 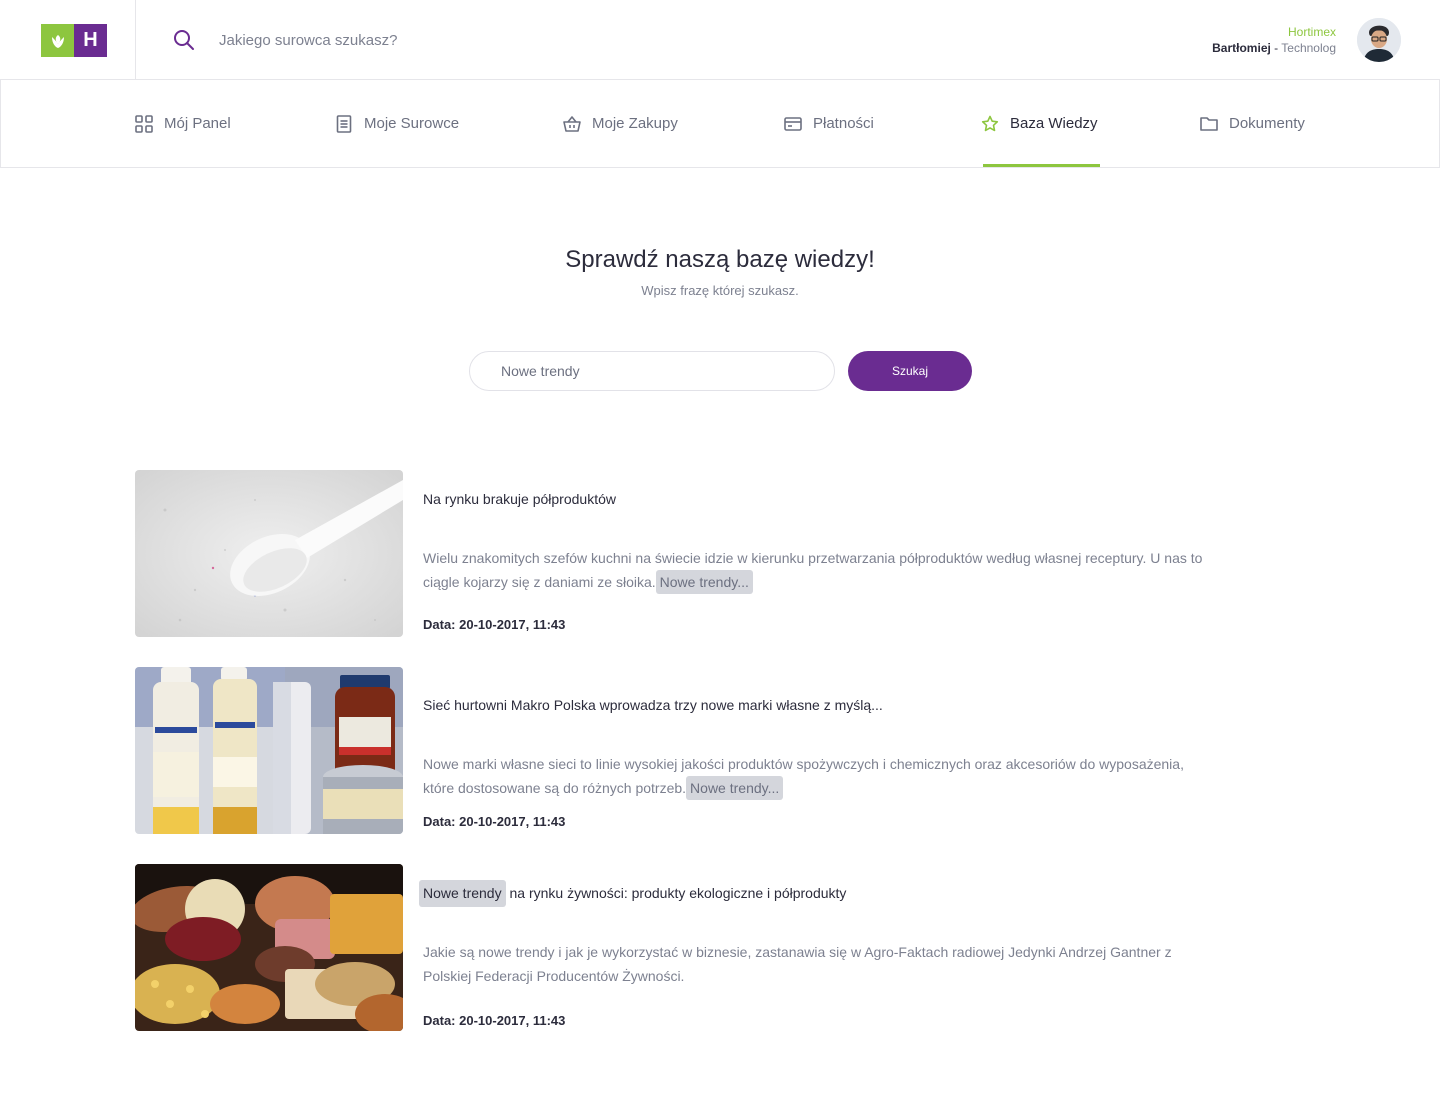 I want to click on card-icon, so click(x=793, y=124).